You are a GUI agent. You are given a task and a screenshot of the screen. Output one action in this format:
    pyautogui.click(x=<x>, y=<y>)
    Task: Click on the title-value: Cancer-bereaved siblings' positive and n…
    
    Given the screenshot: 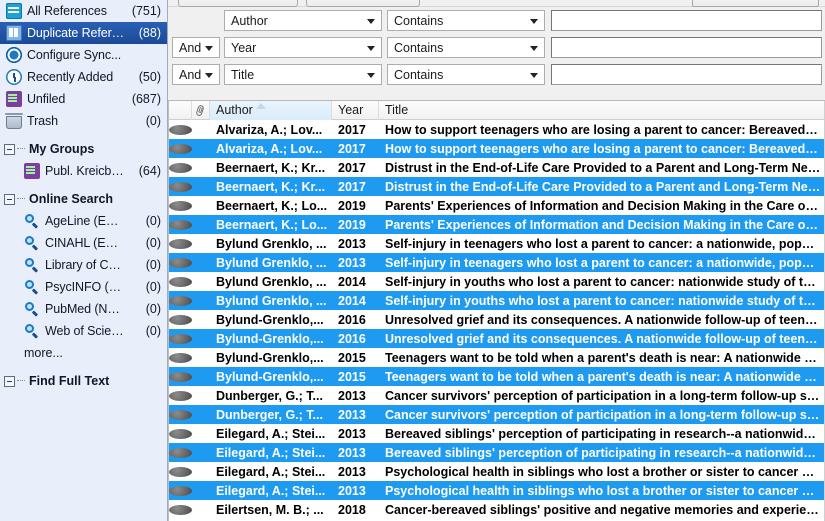 What is the action you would take?
    pyautogui.click(x=603, y=509)
    